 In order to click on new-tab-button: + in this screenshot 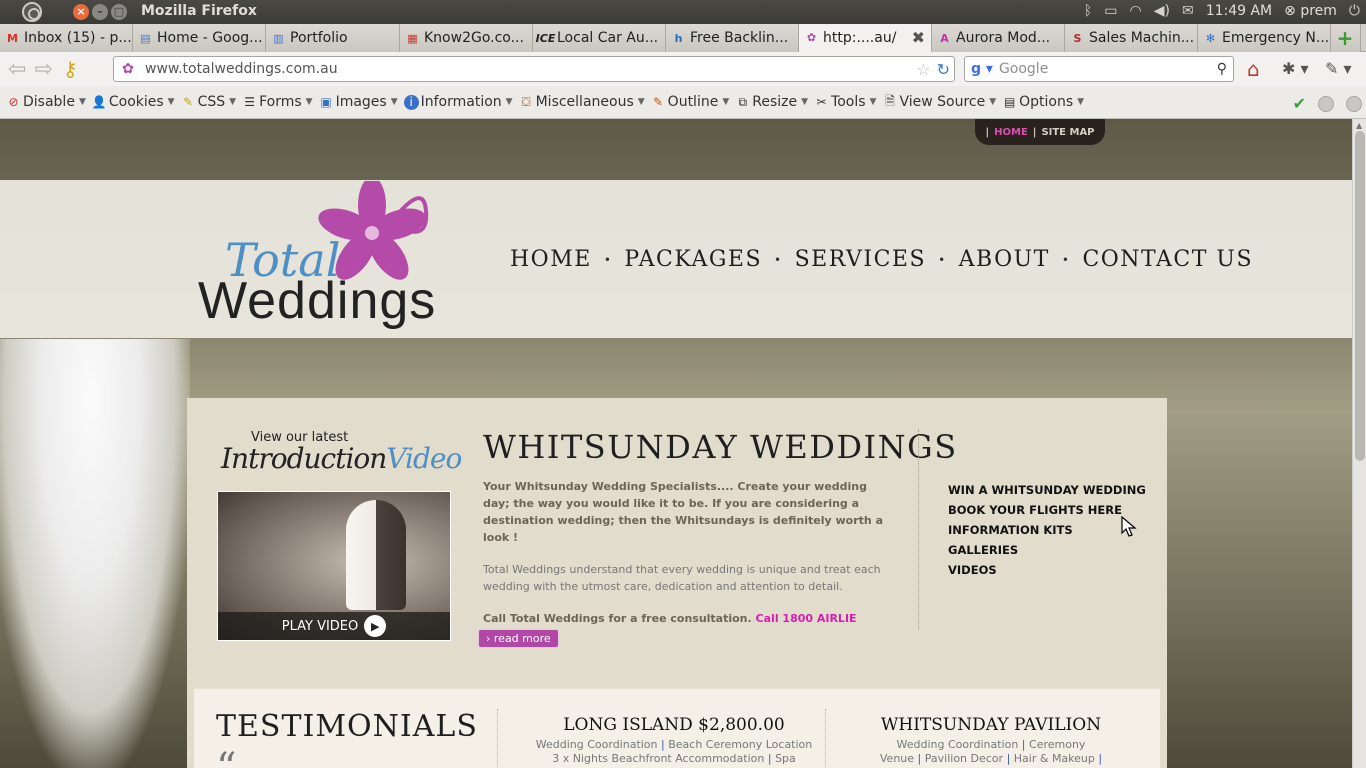, I will do `click(1346, 38)`.